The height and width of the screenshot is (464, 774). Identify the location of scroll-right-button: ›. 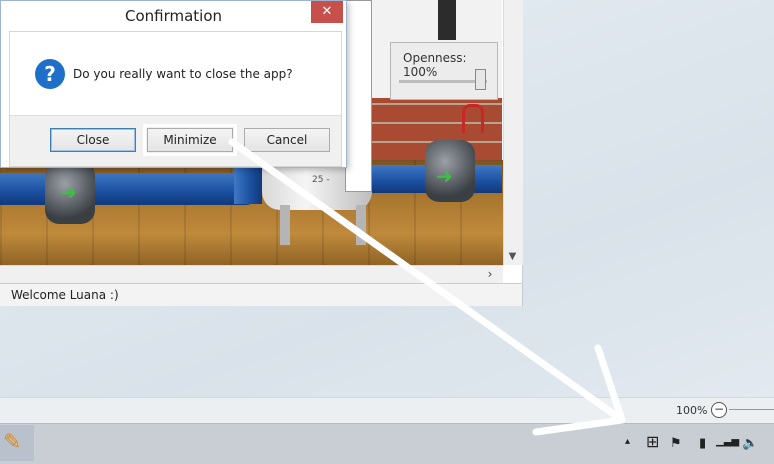
(490, 274).